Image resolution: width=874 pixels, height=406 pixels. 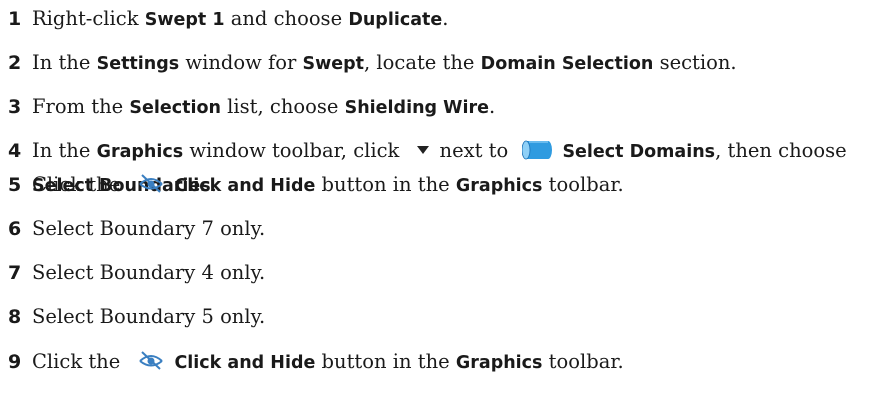 I want to click on step-number: 4, so click(x=15, y=151).